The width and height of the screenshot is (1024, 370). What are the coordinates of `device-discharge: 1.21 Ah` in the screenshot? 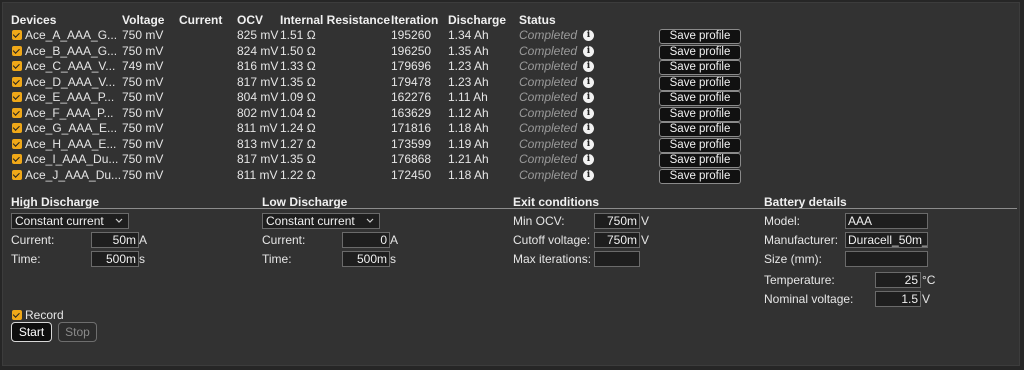 It's located at (468, 159).